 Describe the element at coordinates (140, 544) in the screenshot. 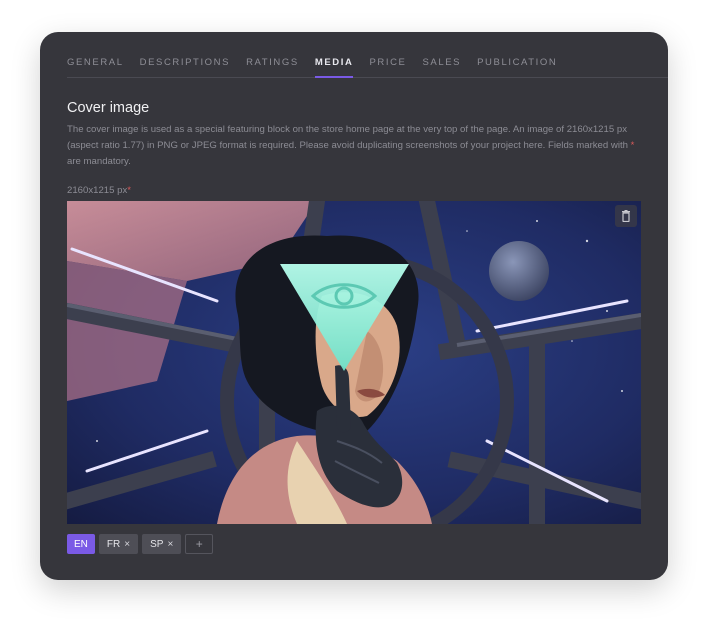

I see `language-selector: EN FR × SP × +` at that location.